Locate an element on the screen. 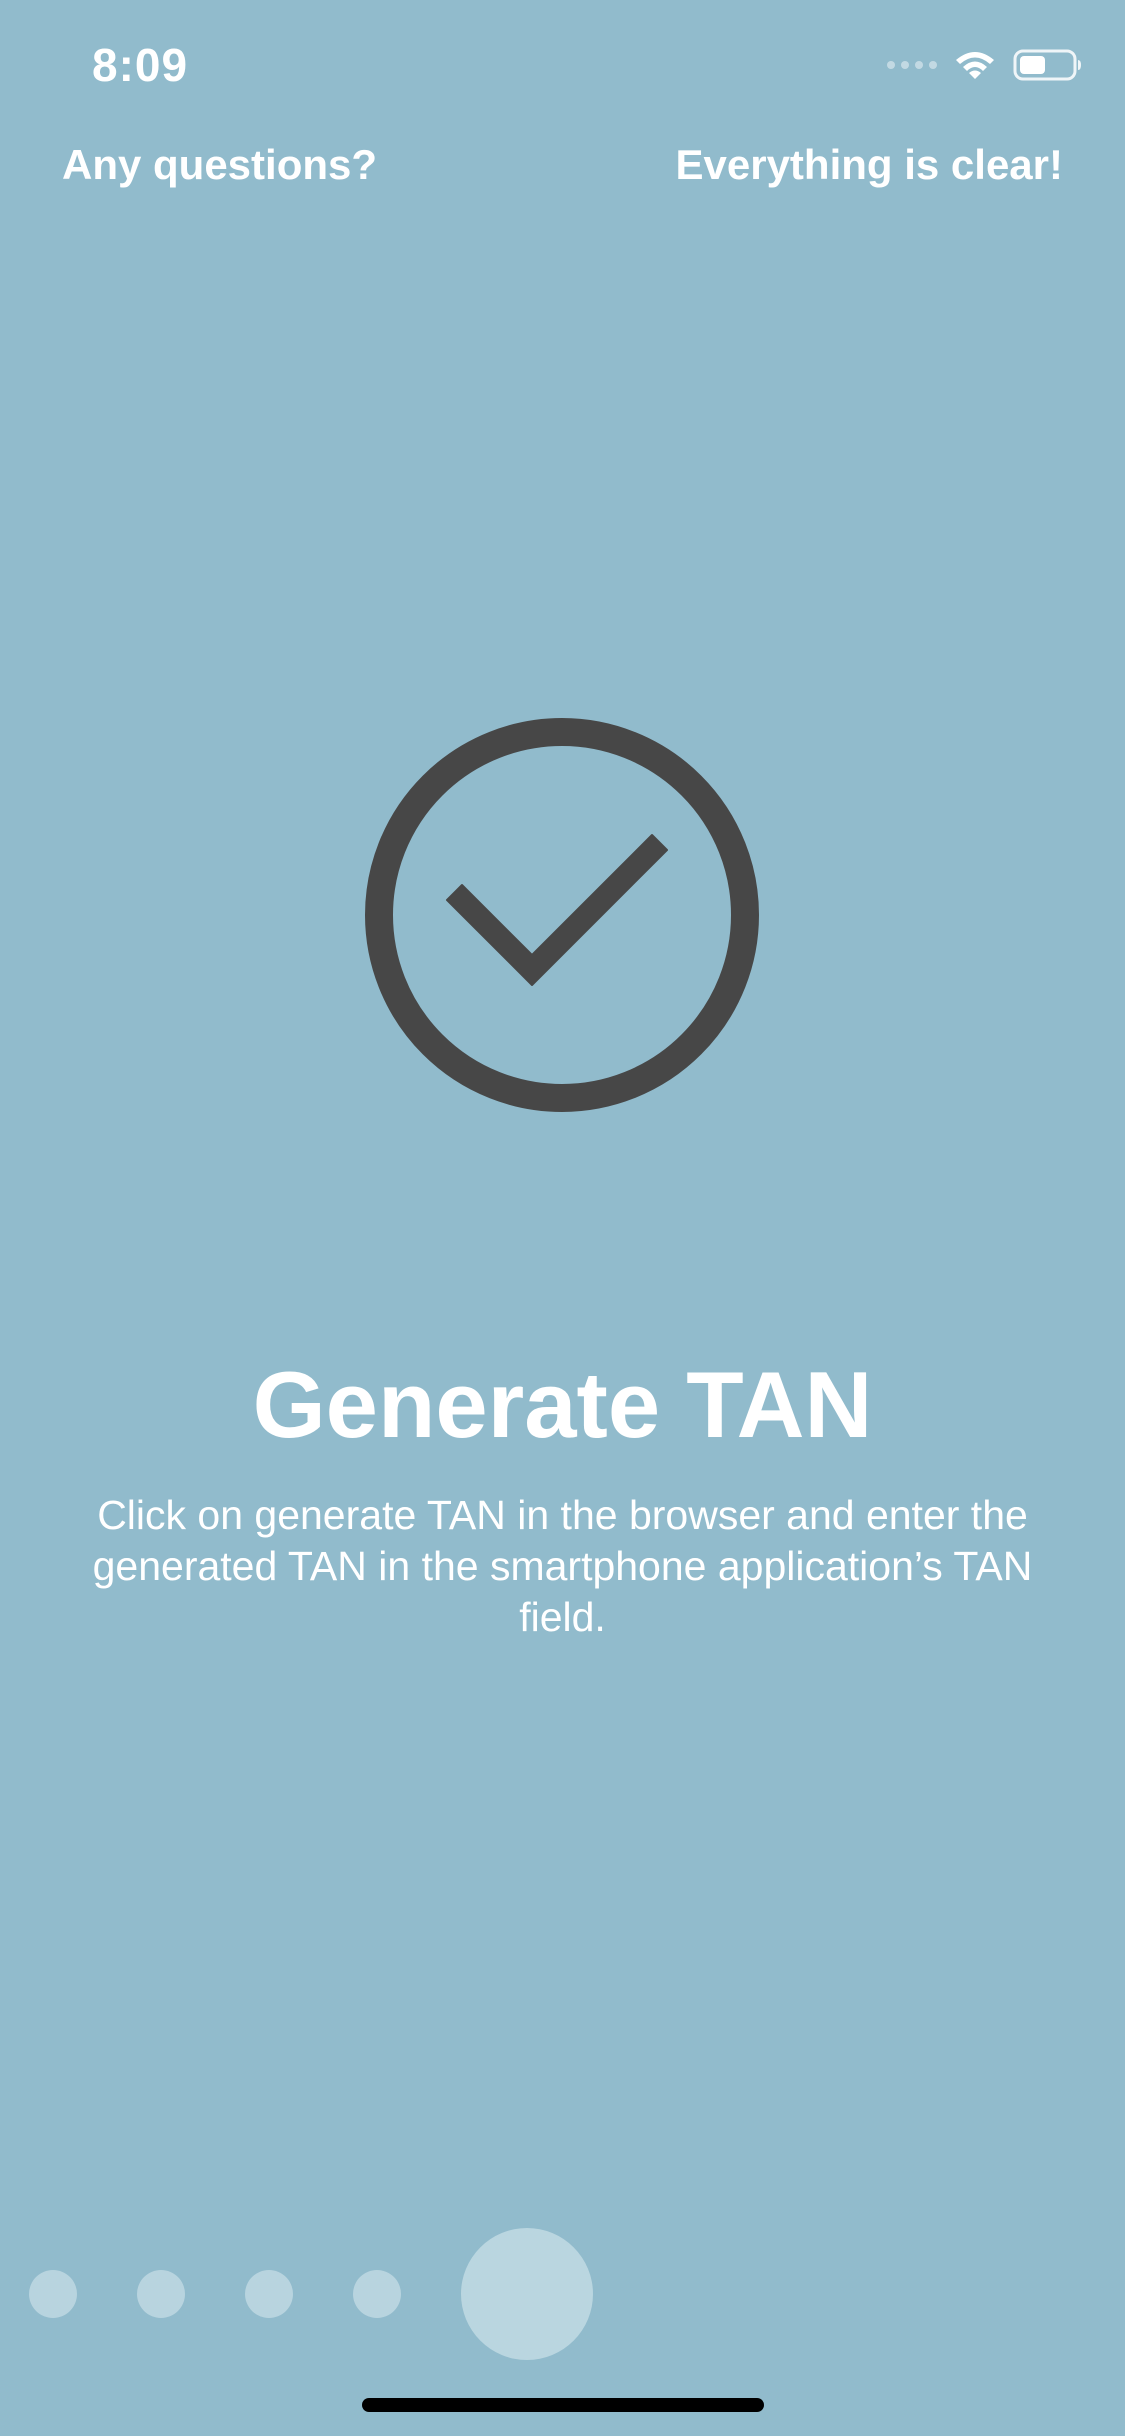 The image size is (1125, 2436). status-time: 8:09 is located at coordinates (140, 65).